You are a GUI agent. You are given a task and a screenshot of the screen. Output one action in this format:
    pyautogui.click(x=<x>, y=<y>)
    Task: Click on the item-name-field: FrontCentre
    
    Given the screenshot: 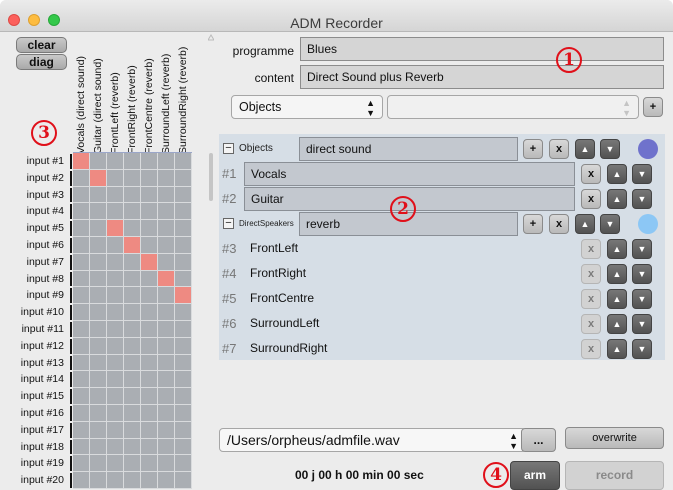 What is the action you would take?
    pyautogui.click(x=344, y=299)
    